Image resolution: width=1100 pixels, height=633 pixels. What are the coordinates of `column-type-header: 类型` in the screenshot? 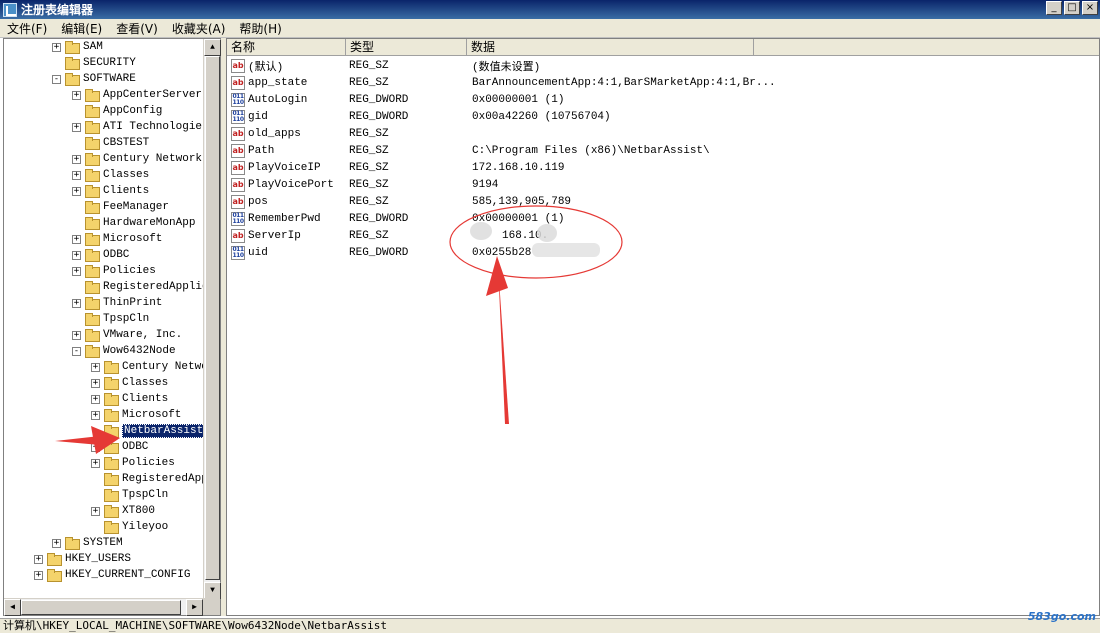 It's located at (406, 47).